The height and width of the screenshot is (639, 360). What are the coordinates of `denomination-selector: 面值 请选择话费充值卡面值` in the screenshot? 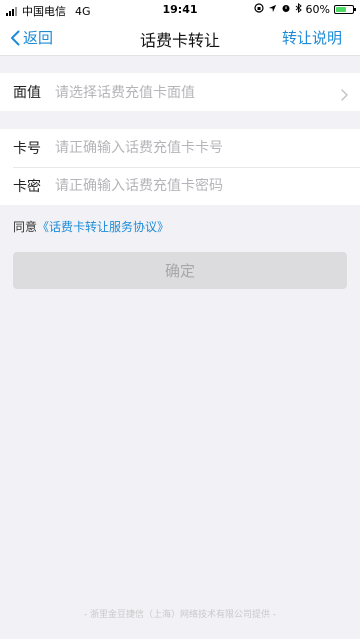 It's located at (180, 92).